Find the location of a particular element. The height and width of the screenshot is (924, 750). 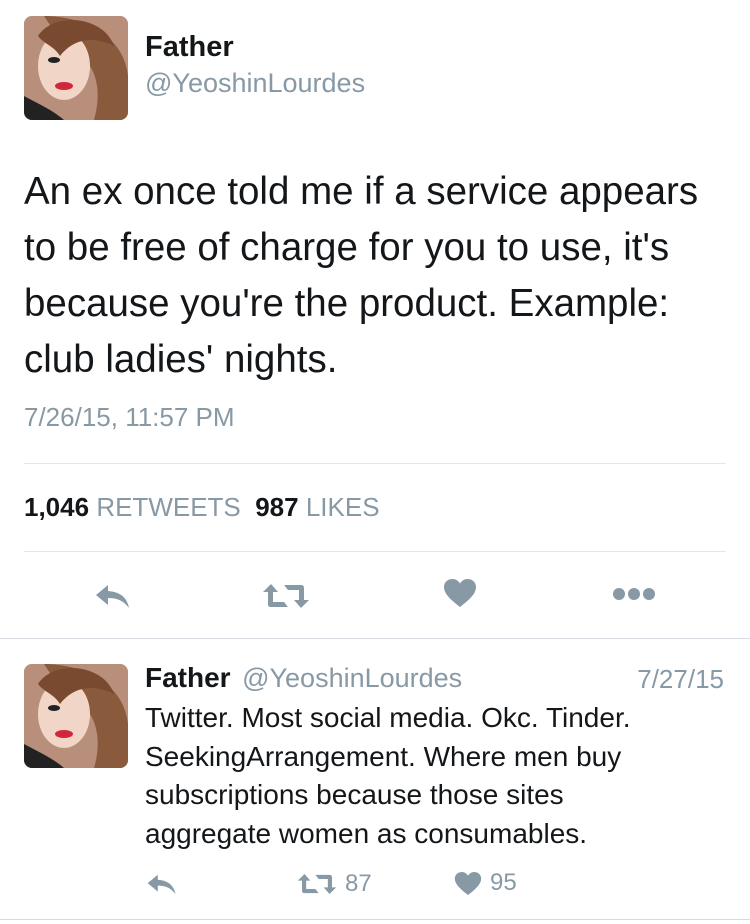

reply-retweet-count: 87 is located at coordinates (358, 883).